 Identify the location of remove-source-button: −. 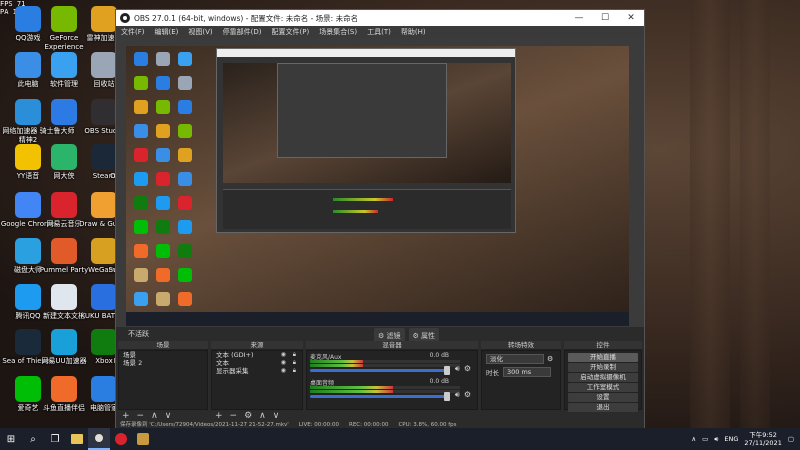
(234, 416).